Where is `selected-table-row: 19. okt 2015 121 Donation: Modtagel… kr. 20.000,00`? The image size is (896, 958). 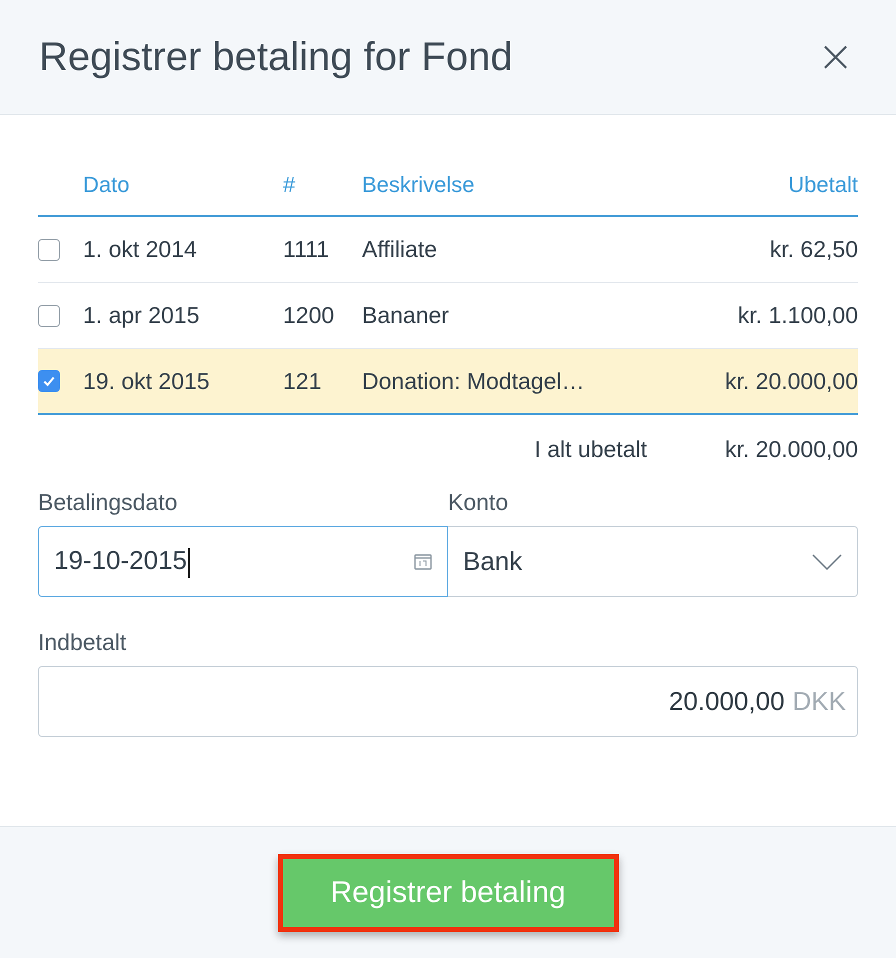
selected-table-row: 19. okt 2015 121 Donation: Modtagel… kr. 20.000,00 is located at coordinates (448, 382).